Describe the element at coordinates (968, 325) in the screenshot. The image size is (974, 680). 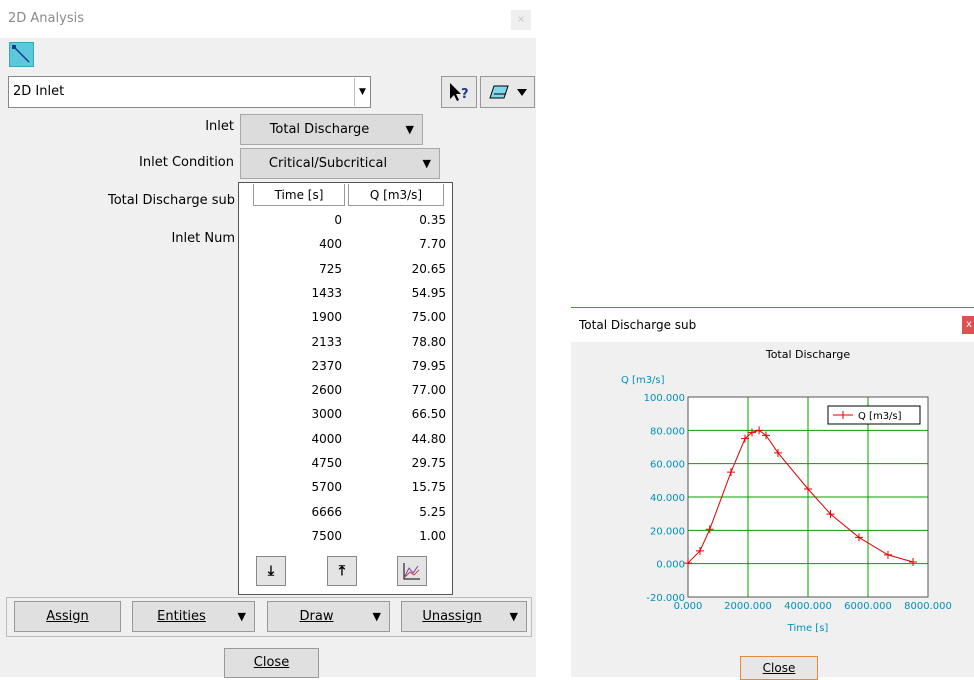
I see `close-icon: x` at that location.